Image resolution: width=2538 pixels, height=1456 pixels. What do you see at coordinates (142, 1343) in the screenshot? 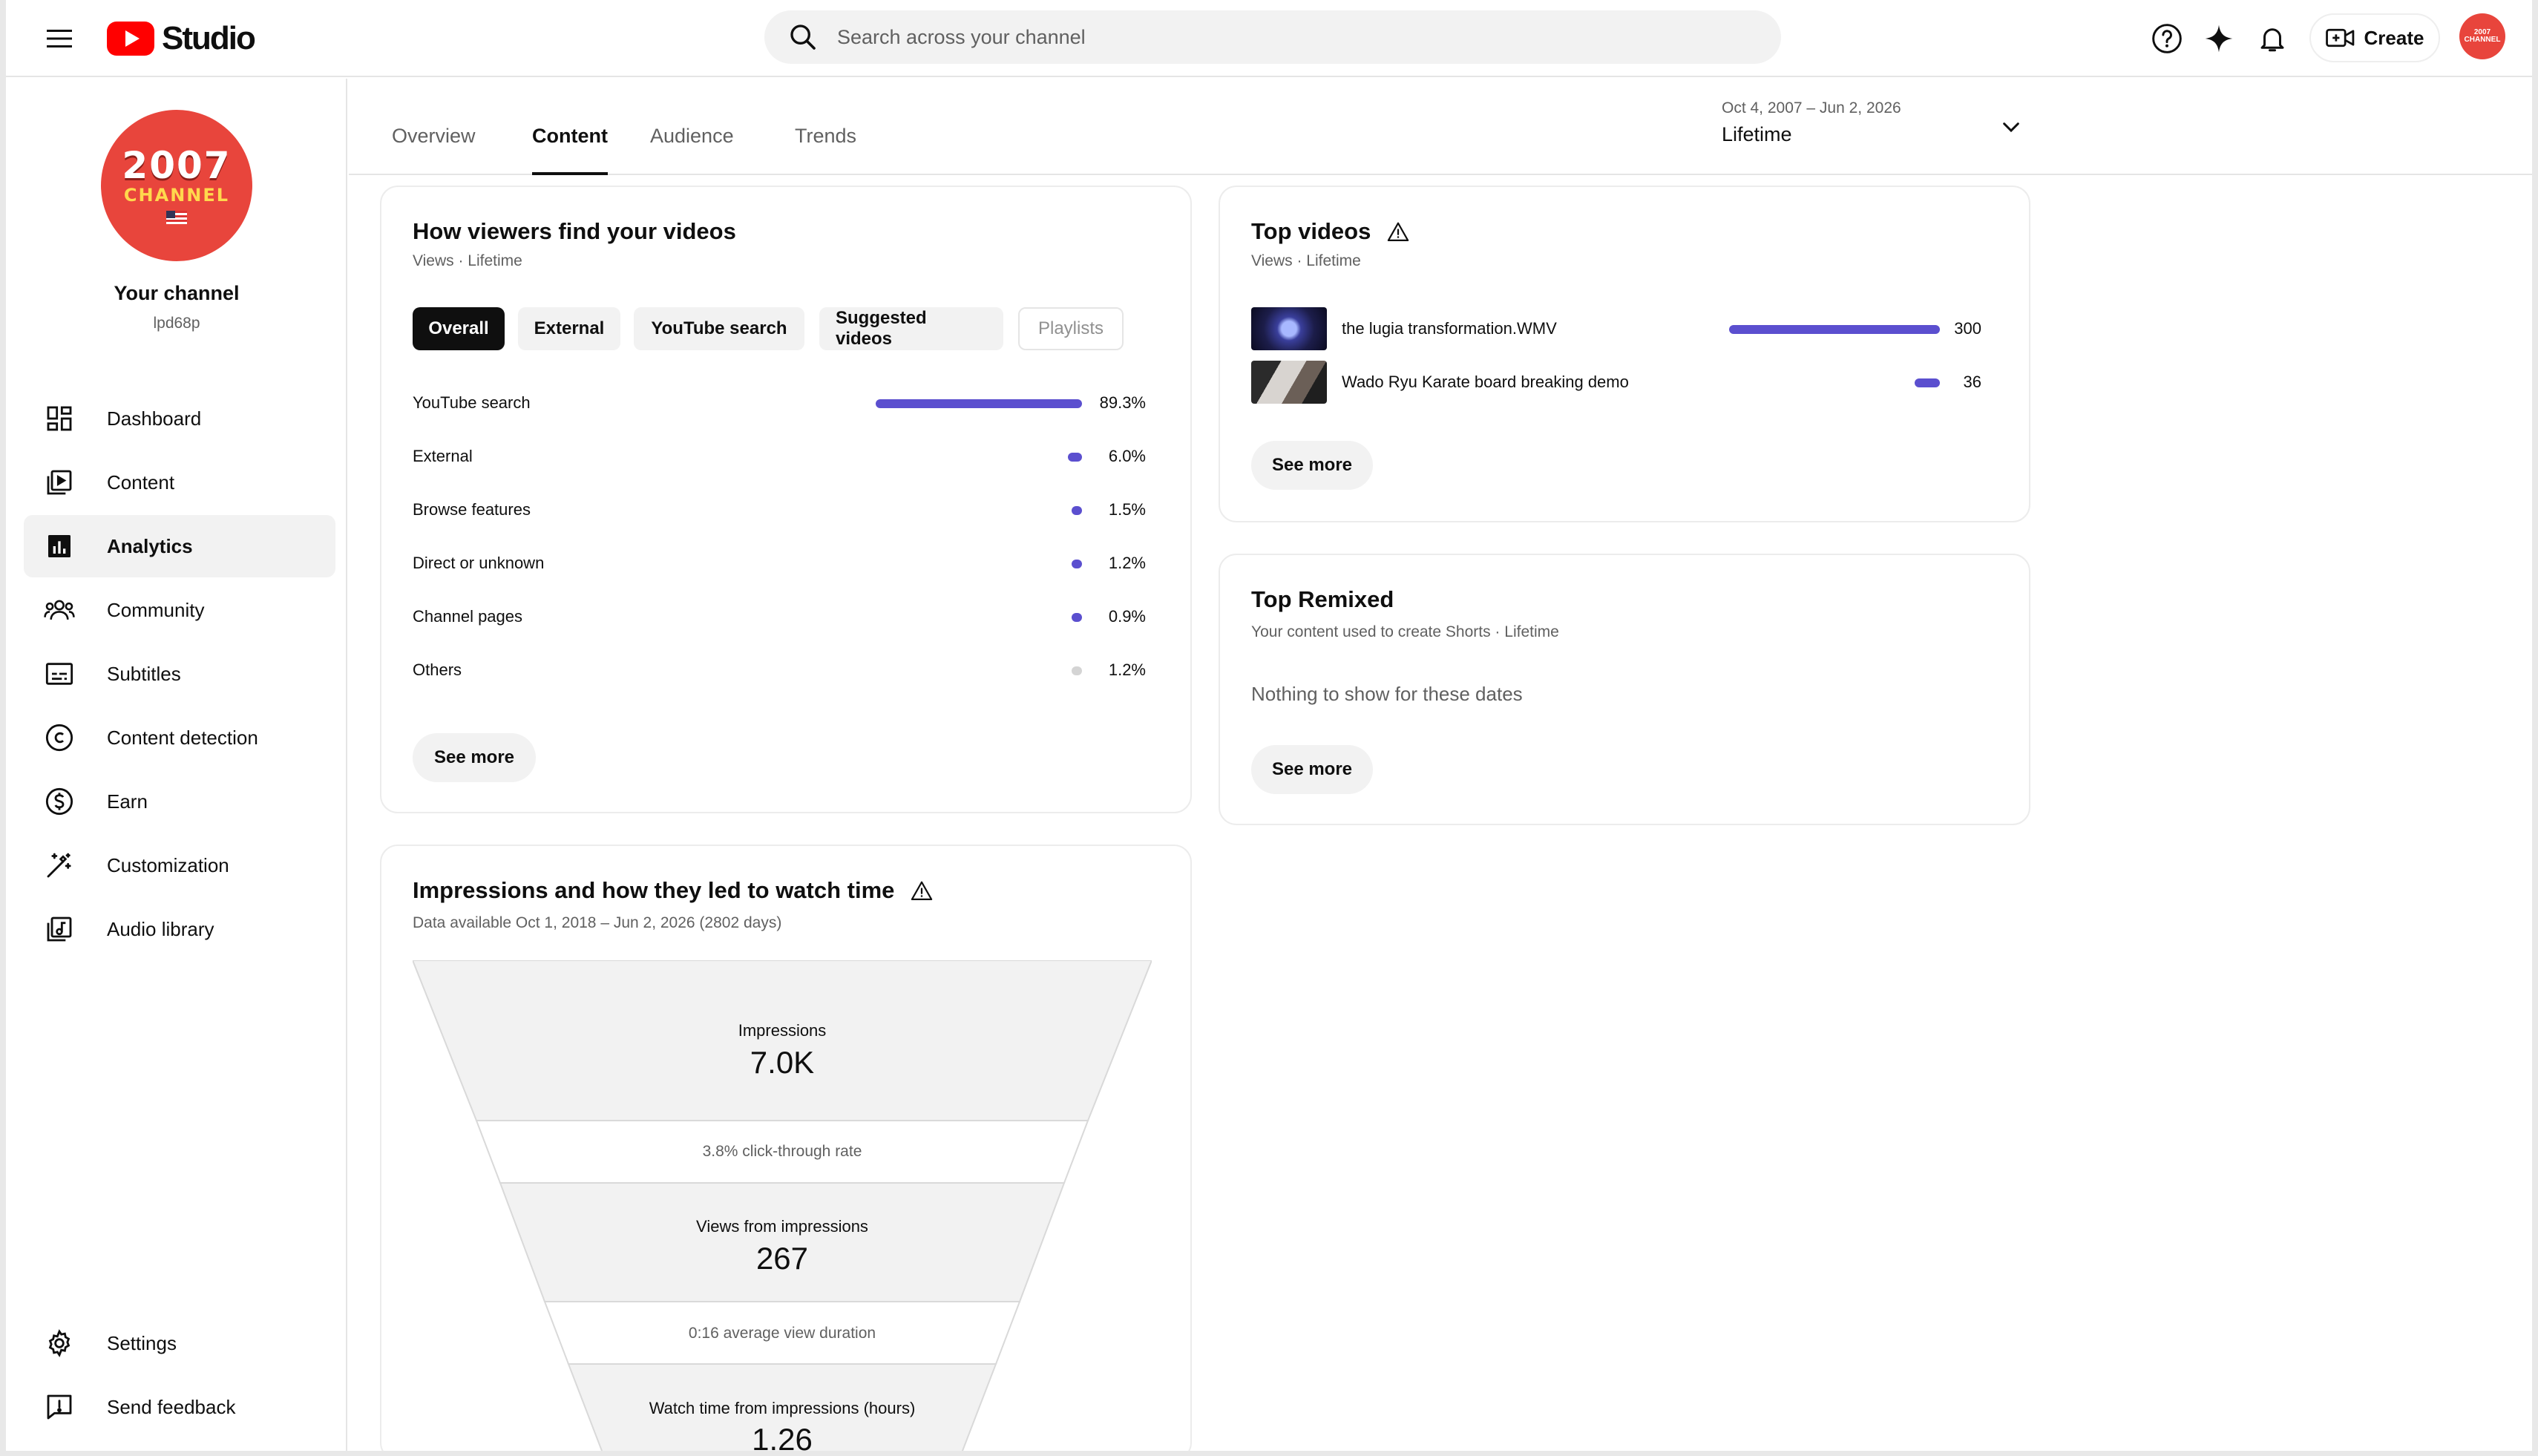
I see `settings-label: Settings` at bounding box center [142, 1343].